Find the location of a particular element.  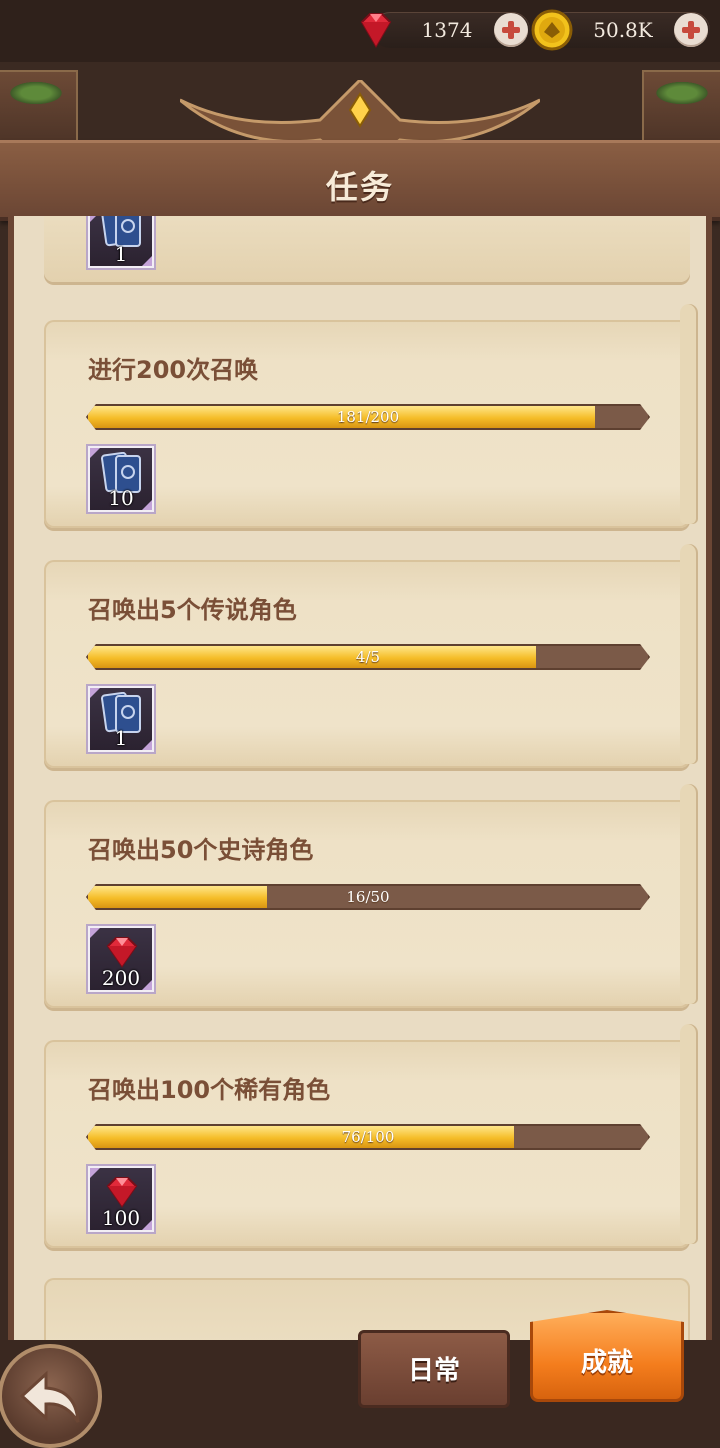

top-bar: 1374 50.8K is located at coordinates (360, 31).